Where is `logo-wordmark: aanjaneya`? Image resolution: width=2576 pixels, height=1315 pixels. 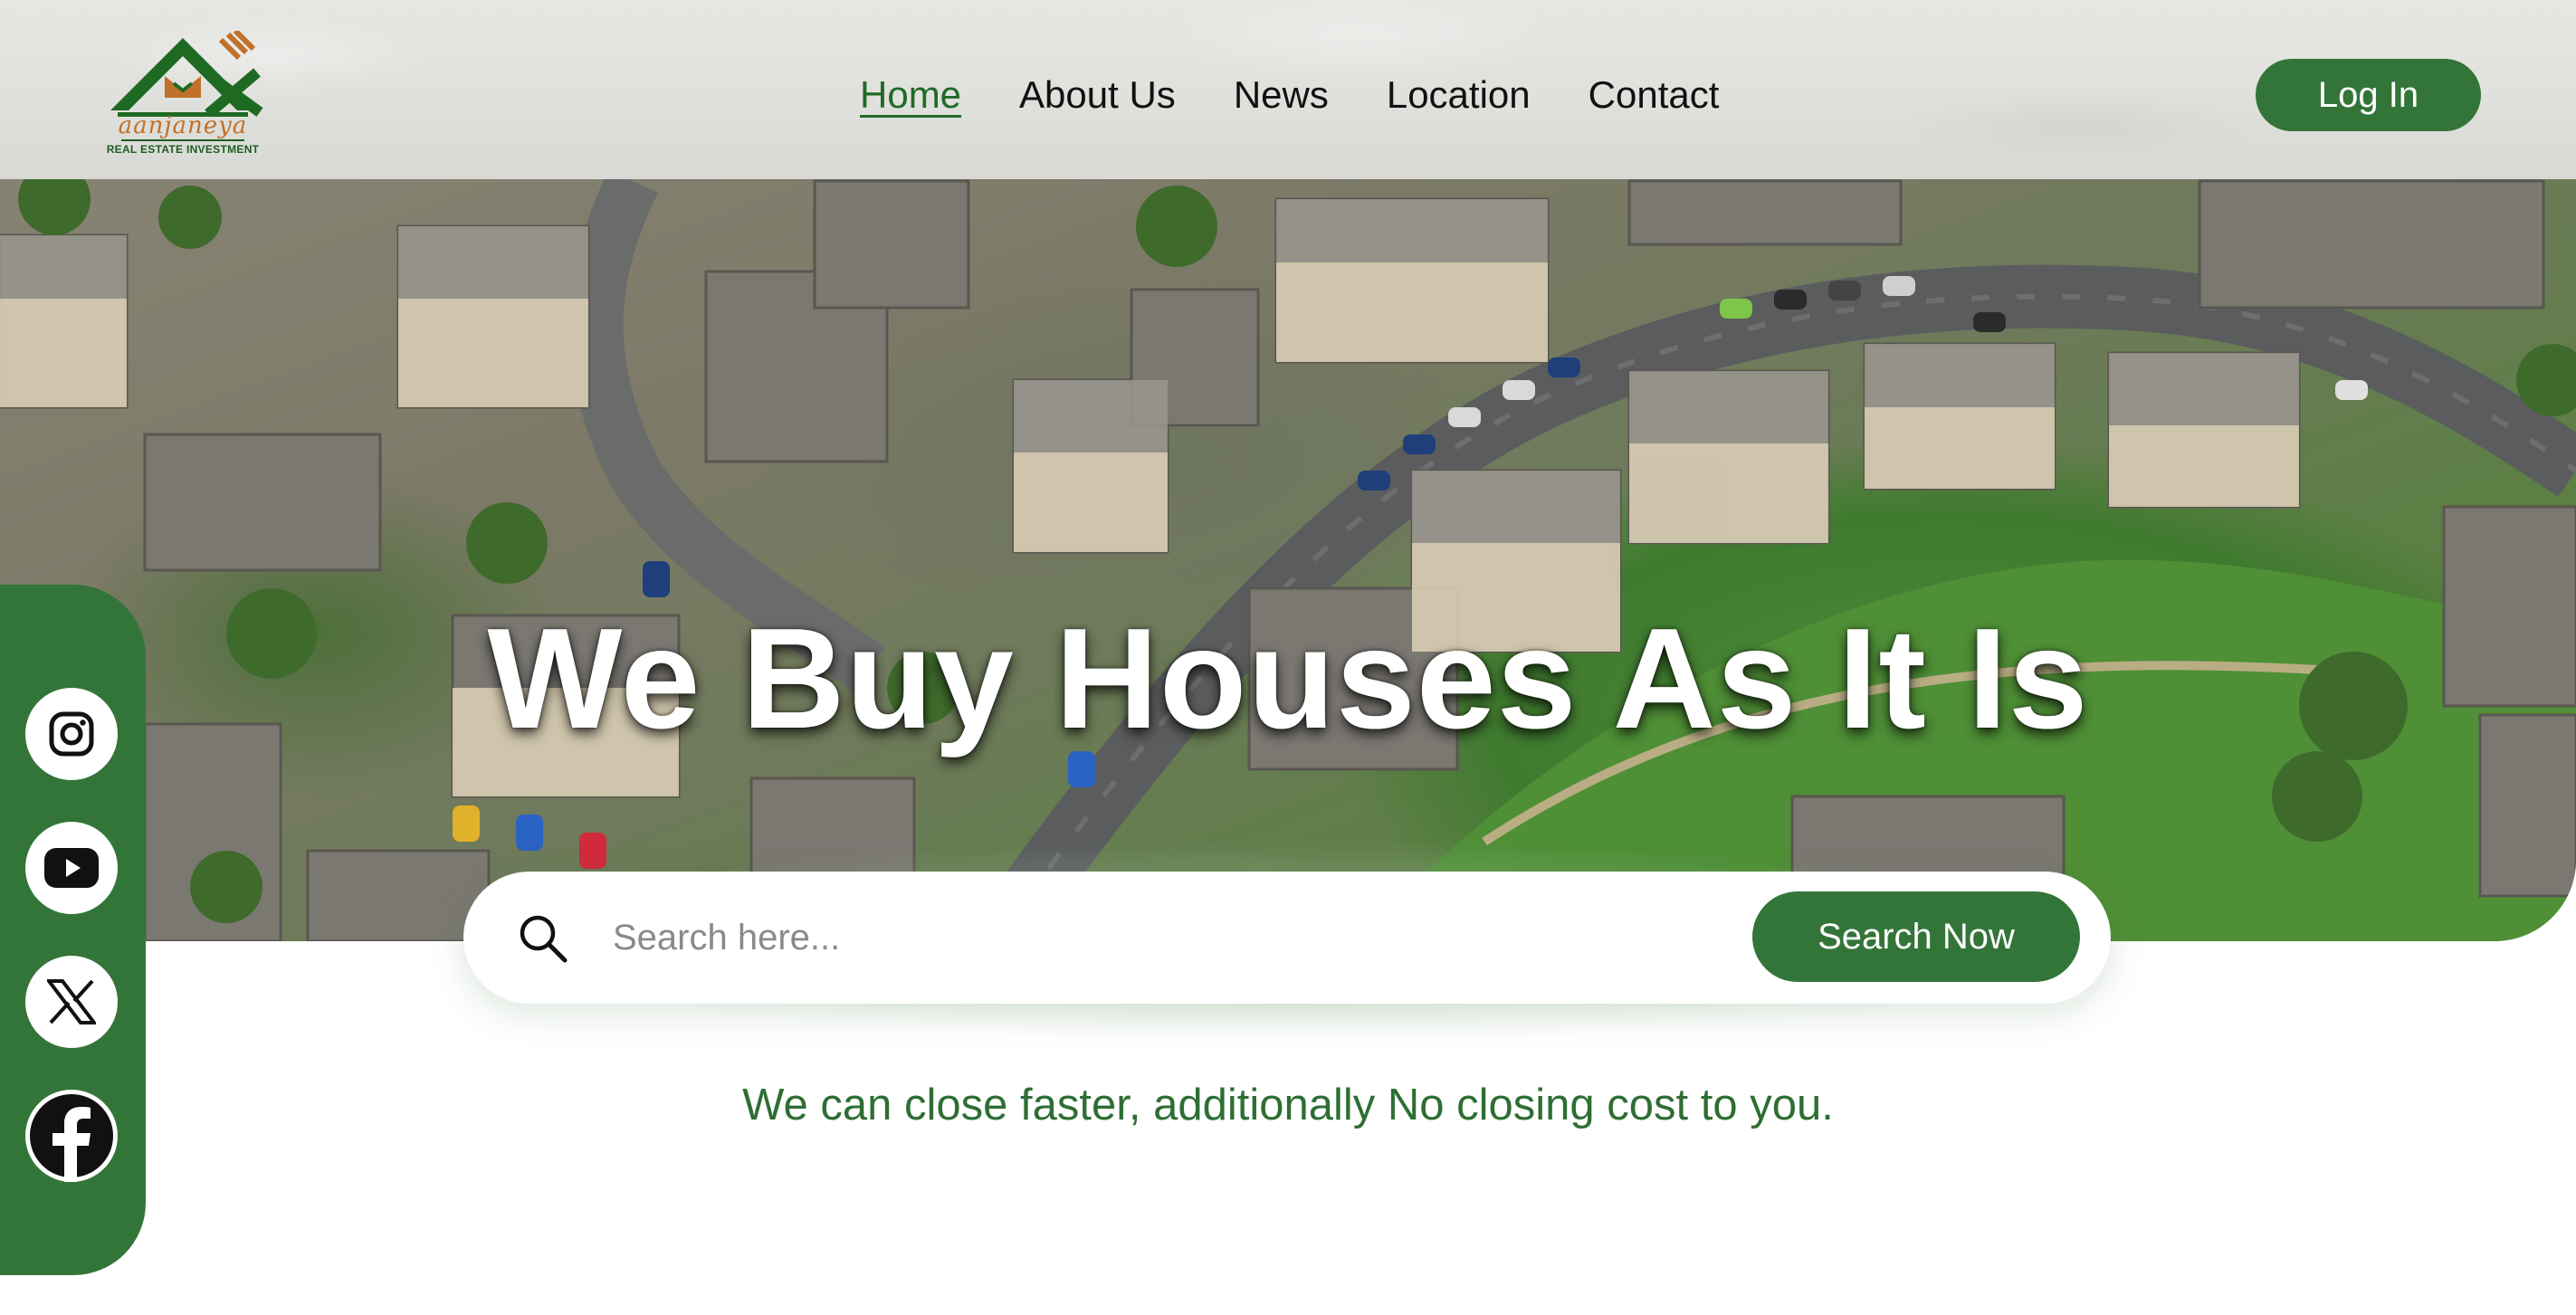
logo-wordmark: aanjaneya is located at coordinates (183, 125).